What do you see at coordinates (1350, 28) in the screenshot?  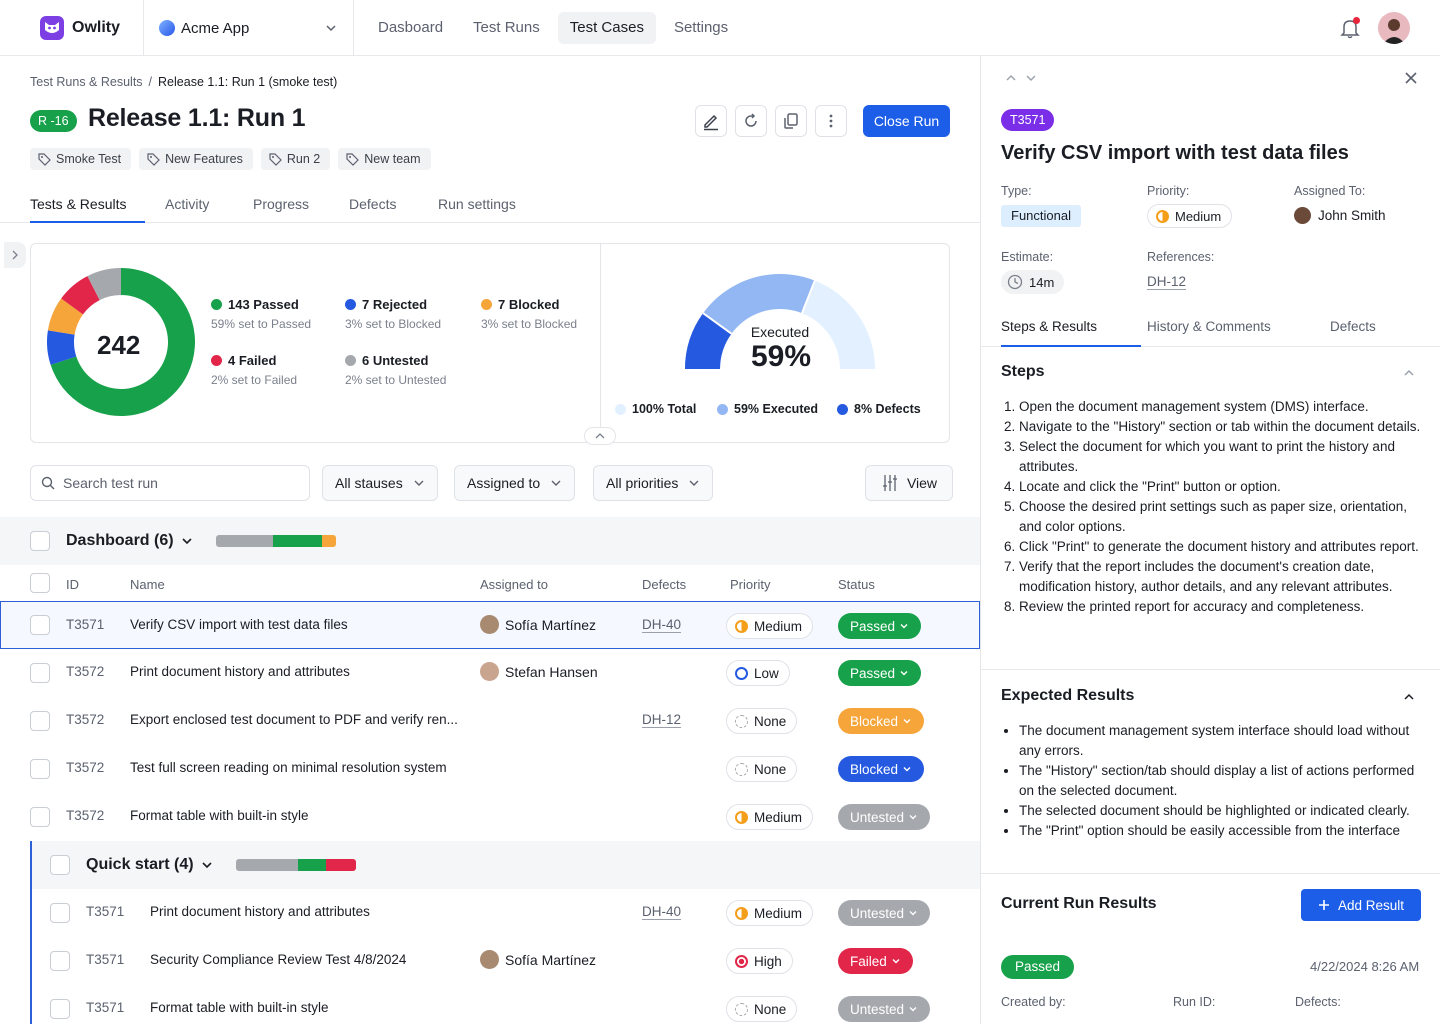 I see `notifications-button` at bounding box center [1350, 28].